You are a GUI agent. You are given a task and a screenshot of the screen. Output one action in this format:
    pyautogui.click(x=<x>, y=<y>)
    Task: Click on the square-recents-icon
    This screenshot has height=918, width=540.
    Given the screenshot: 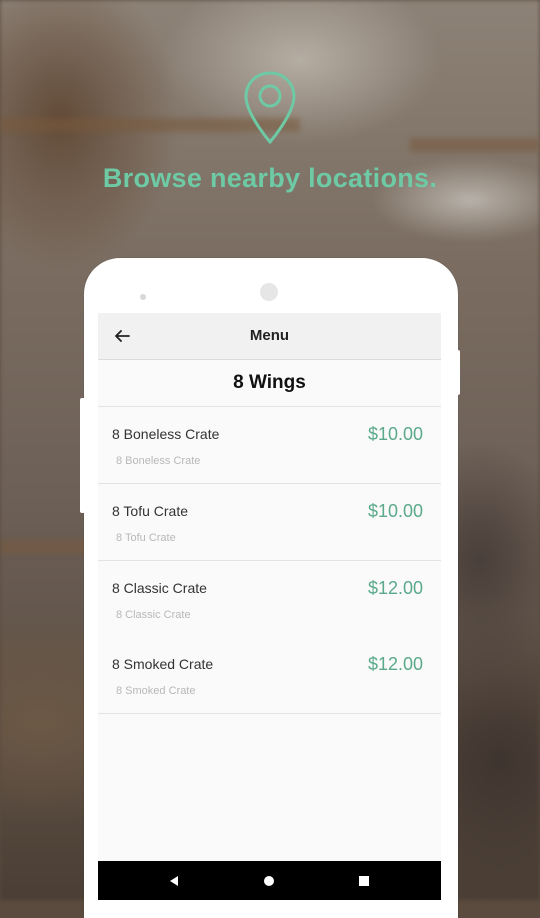 What is the action you would take?
    pyautogui.click(x=364, y=881)
    